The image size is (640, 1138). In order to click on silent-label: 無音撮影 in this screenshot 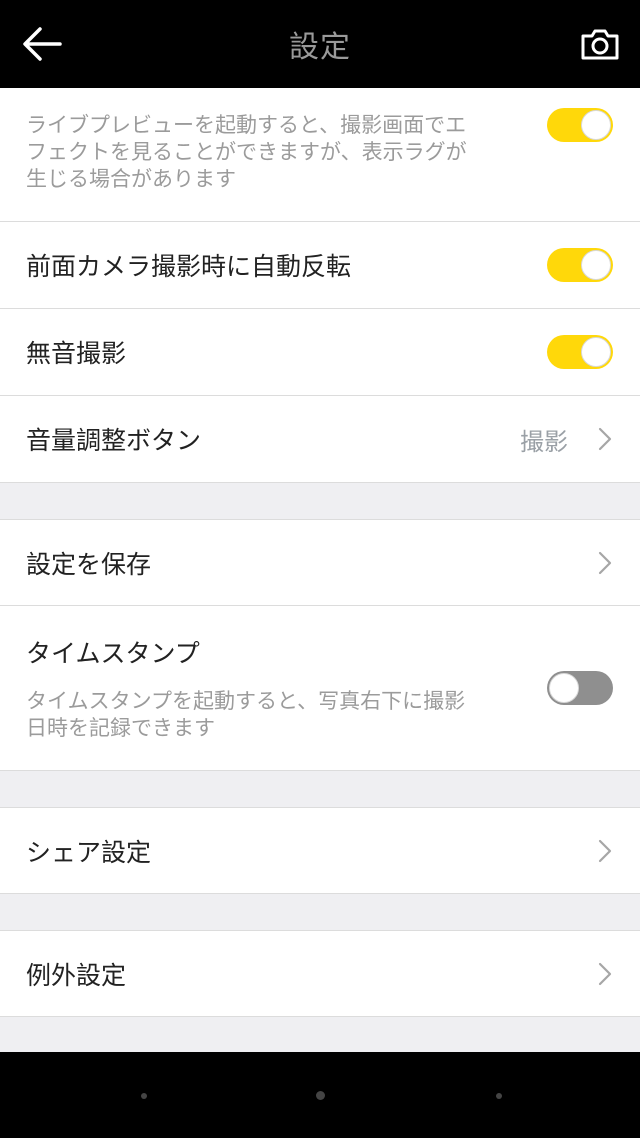, I will do `click(76, 353)`.